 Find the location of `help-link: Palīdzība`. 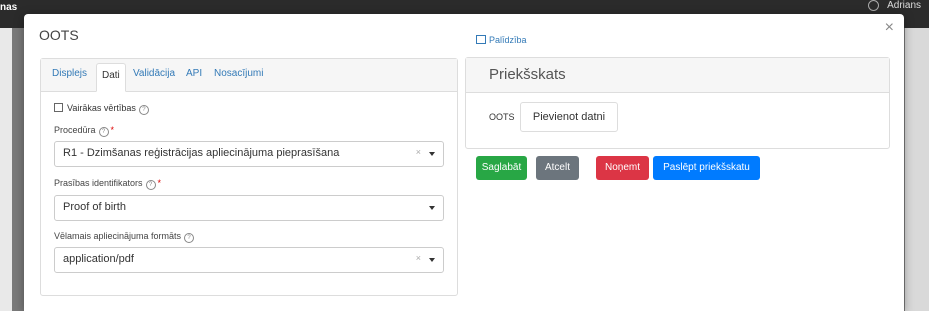

help-link: Palīdzība is located at coordinates (501, 40).